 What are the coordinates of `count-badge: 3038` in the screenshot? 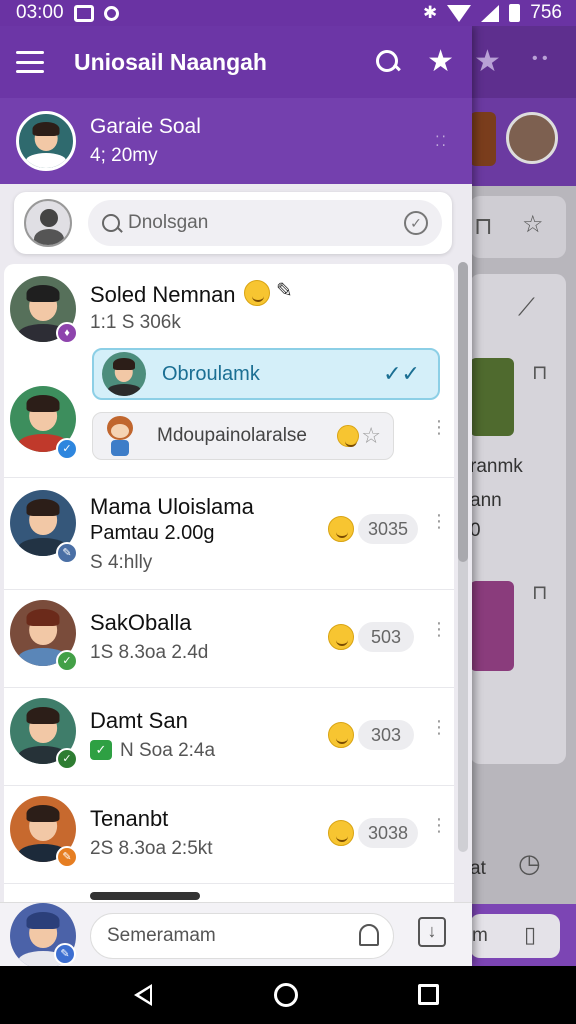 It's located at (388, 833).